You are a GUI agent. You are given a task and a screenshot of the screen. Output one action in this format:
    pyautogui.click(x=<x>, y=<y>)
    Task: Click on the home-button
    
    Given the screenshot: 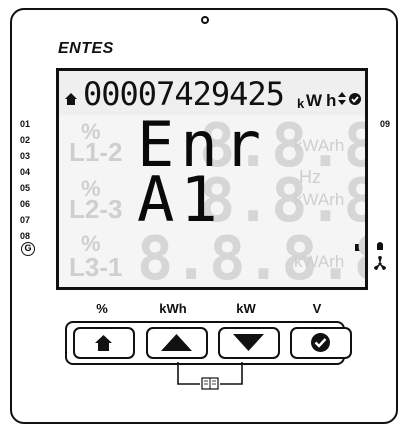 What is the action you would take?
    pyautogui.click(x=104, y=343)
    